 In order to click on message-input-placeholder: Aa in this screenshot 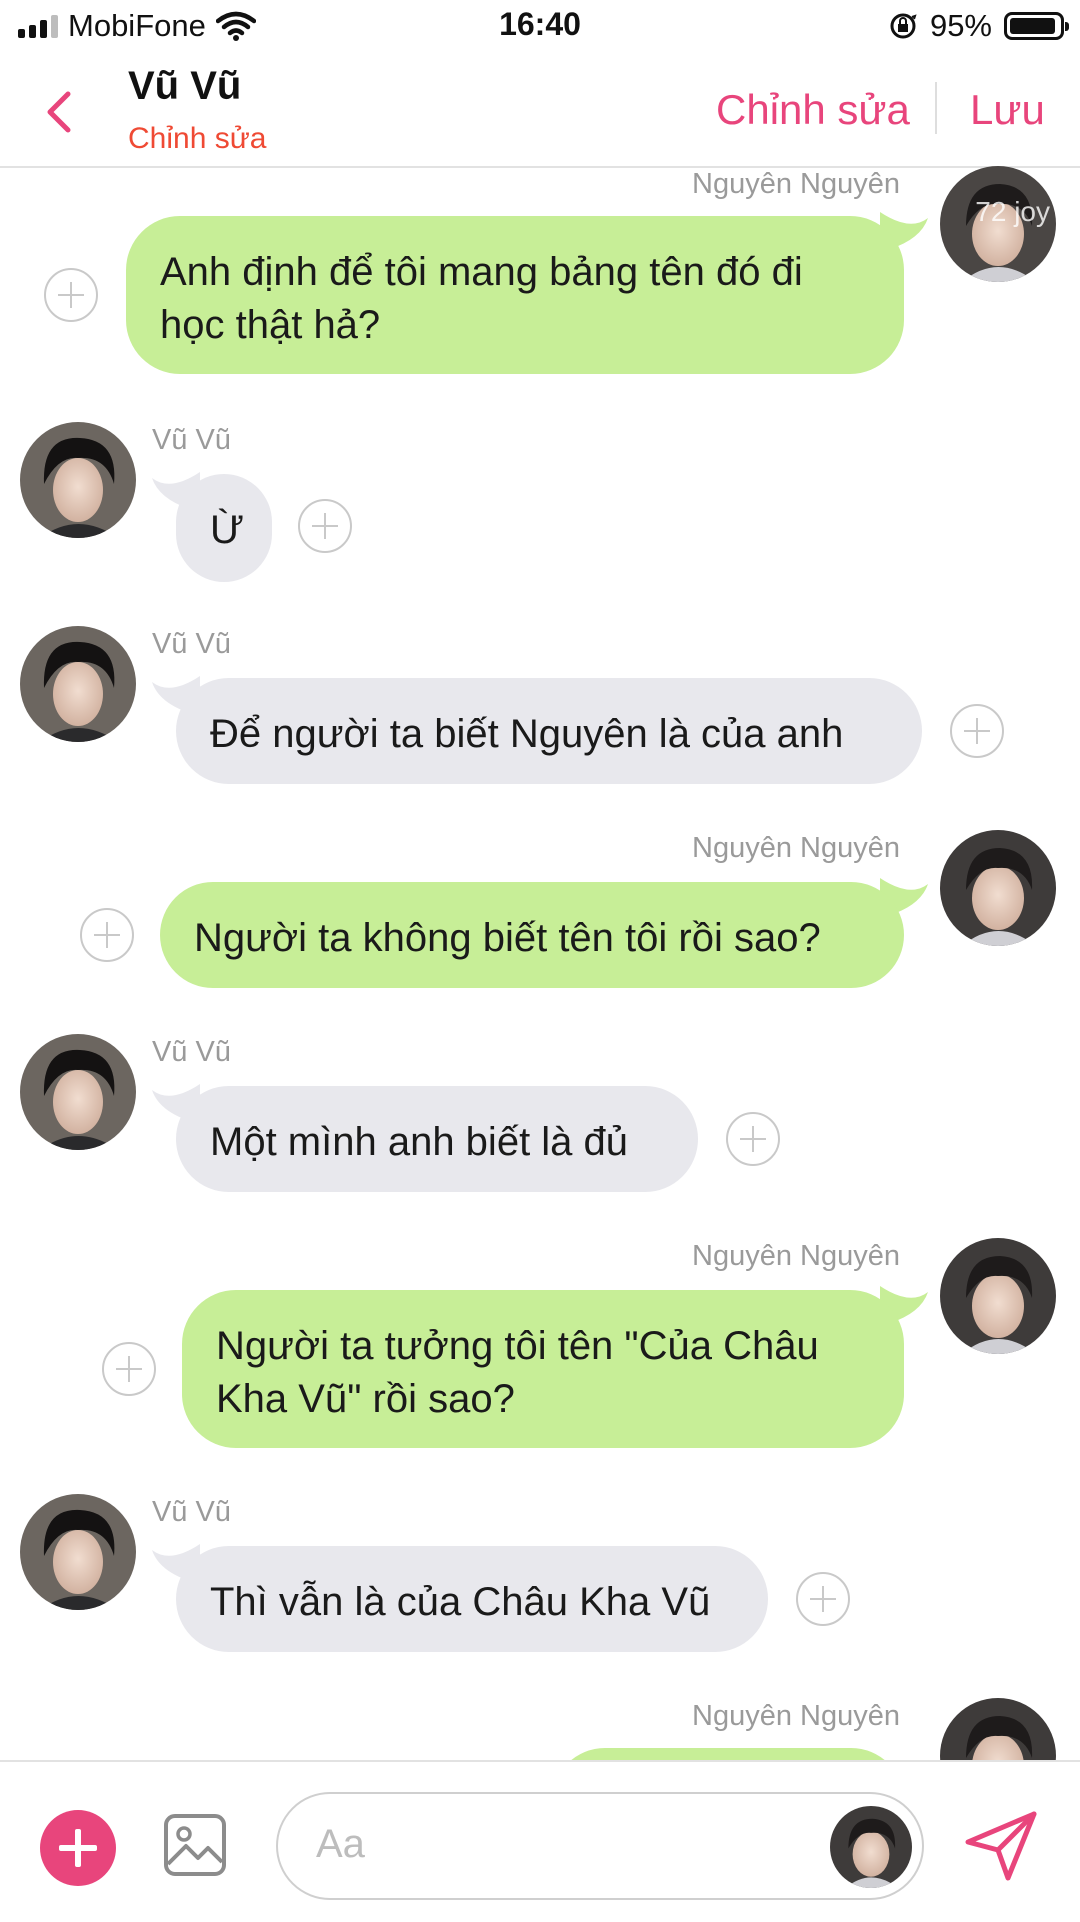, I will do `click(340, 1844)`.